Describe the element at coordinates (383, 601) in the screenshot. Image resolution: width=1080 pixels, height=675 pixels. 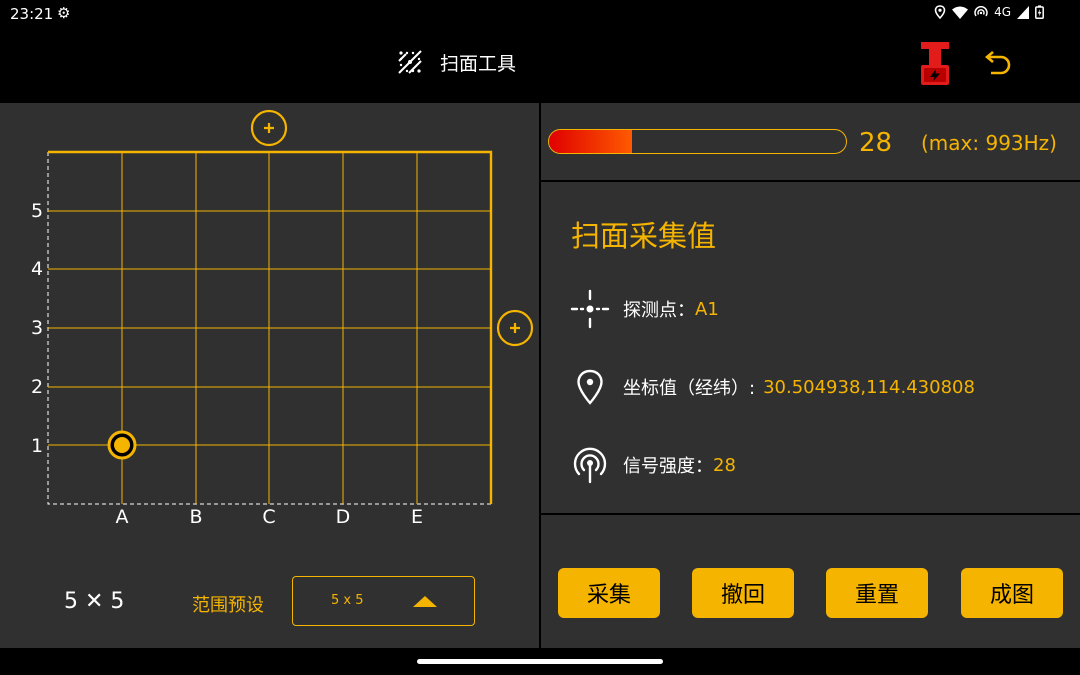
I see `preset-dropdown: 5 x 5` at that location.